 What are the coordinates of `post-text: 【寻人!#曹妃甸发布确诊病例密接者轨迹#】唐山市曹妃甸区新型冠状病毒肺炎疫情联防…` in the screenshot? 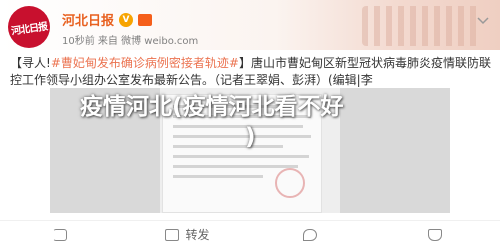 It's located at (252, 72).